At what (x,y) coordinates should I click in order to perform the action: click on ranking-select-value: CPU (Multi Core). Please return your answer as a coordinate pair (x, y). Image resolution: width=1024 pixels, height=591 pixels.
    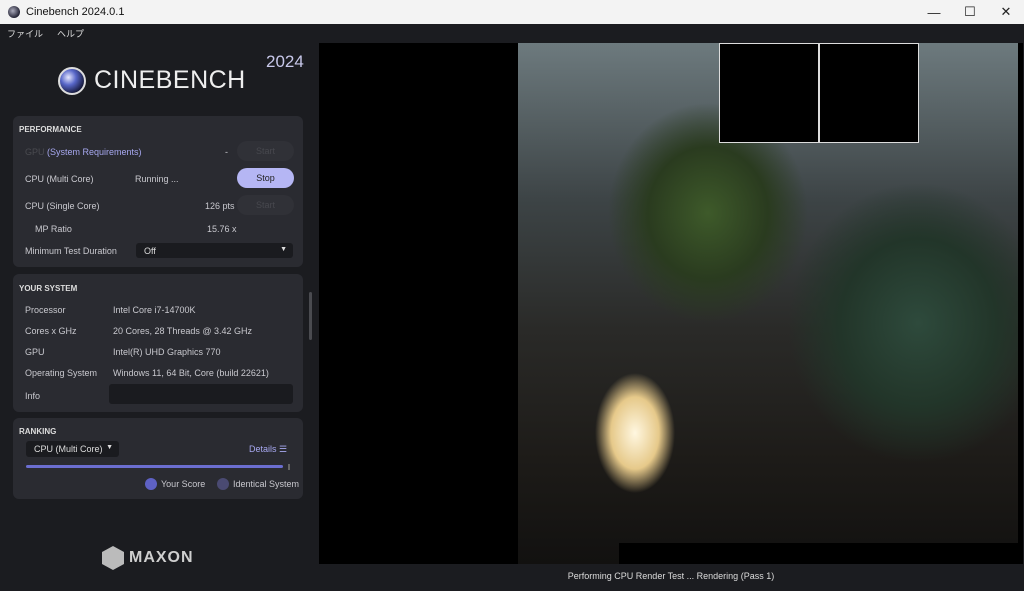
    Looking at the image, I should click on (68, 449).